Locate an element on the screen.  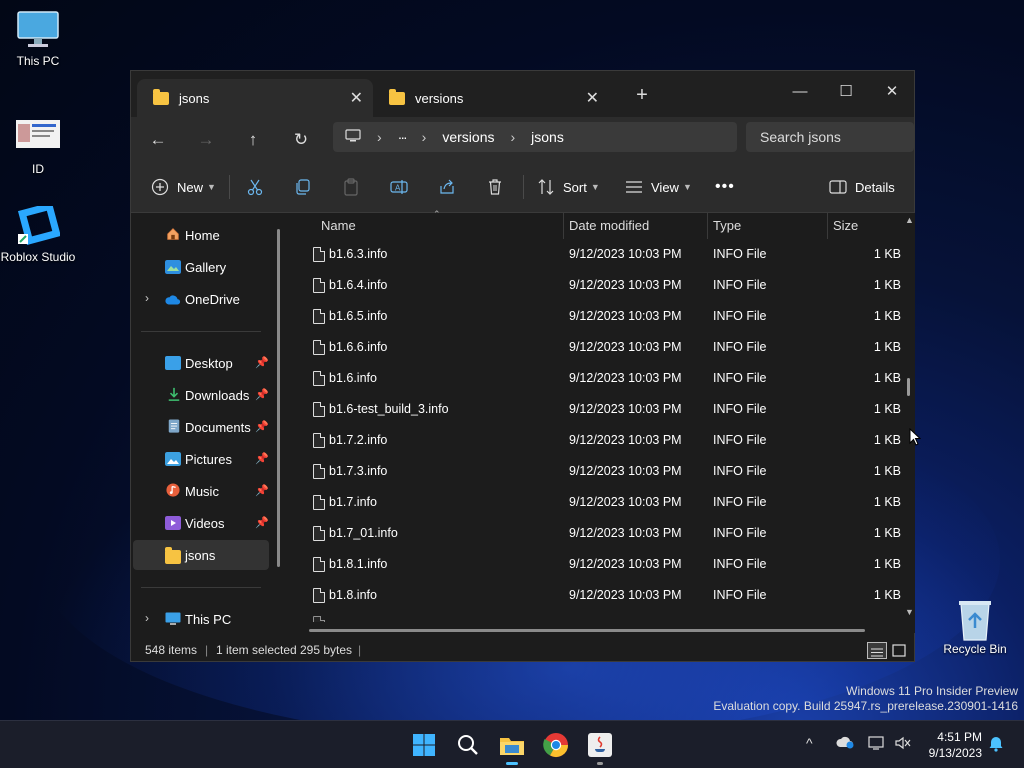
computer-icon is located at coordinates (351, 137).